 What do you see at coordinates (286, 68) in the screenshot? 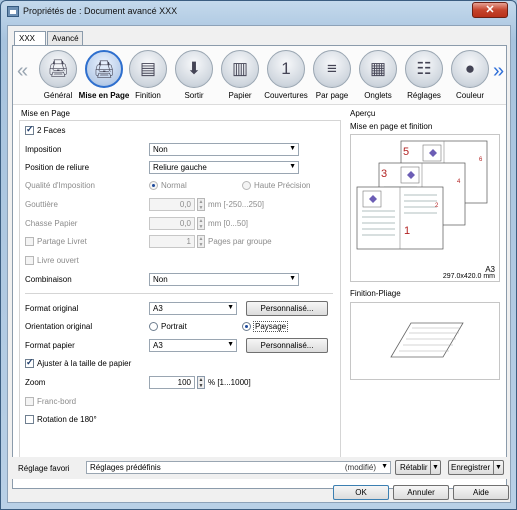
I see `cover-icon-glyph: 1` at bounding box center [286, 68].